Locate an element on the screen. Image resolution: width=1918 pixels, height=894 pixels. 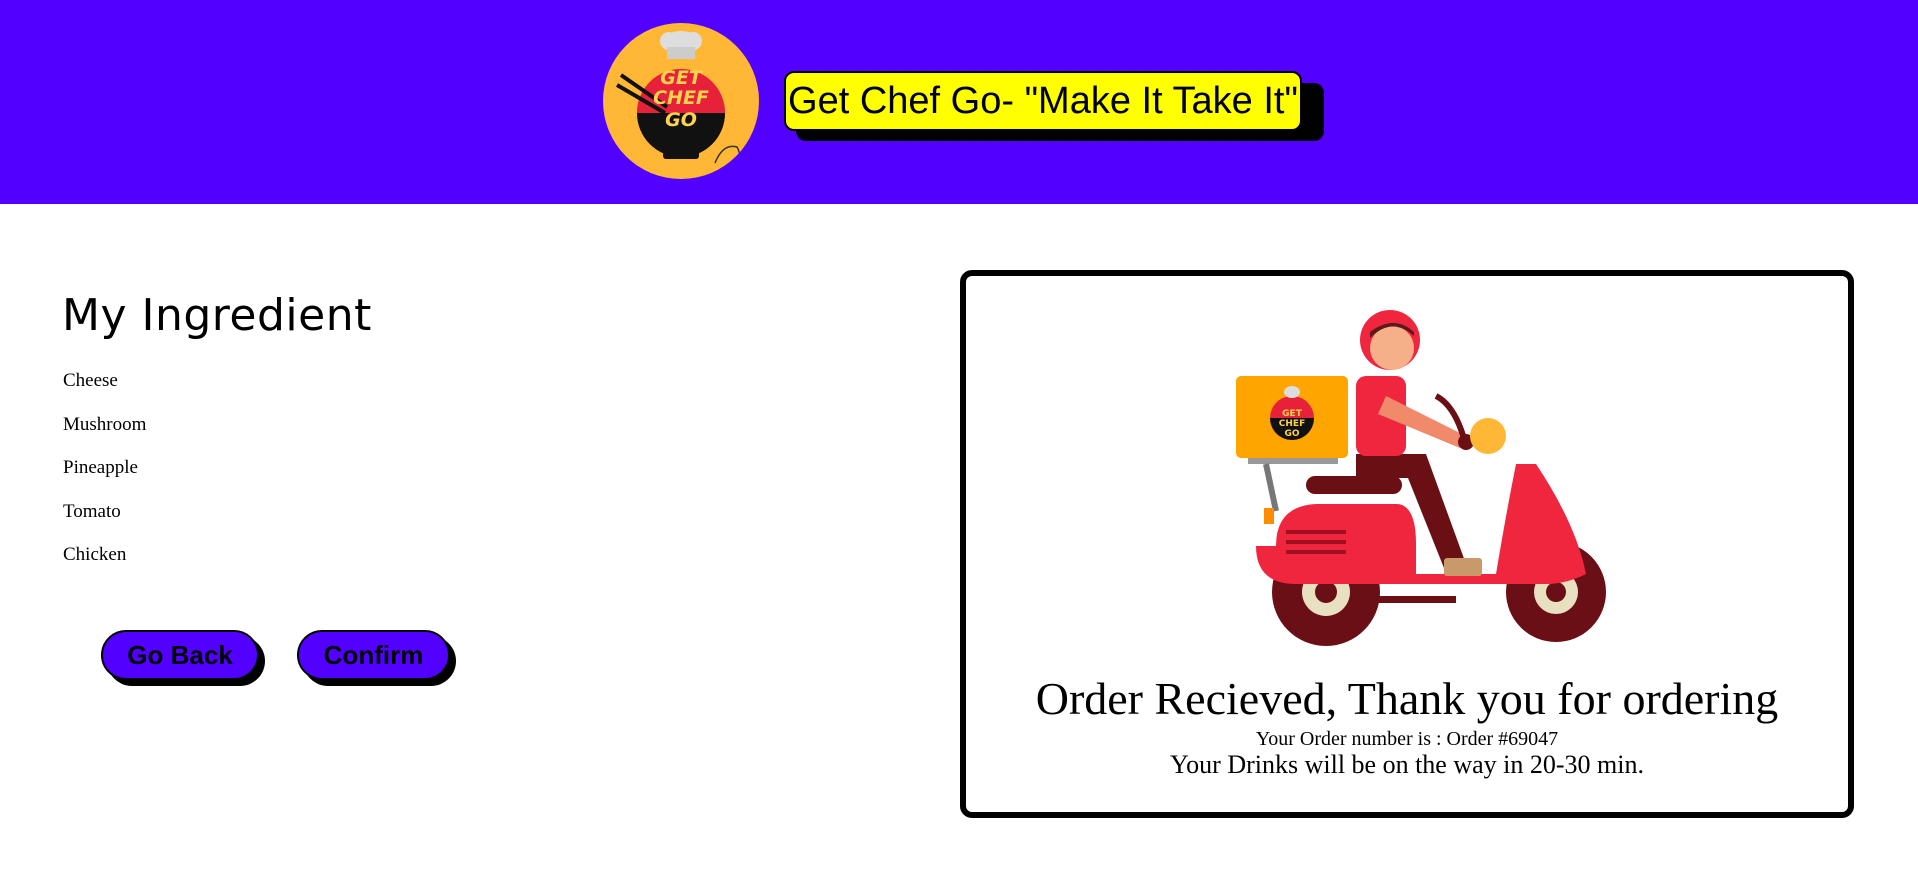
ingredient-item: Cheese is located at coordinates (90, 380).